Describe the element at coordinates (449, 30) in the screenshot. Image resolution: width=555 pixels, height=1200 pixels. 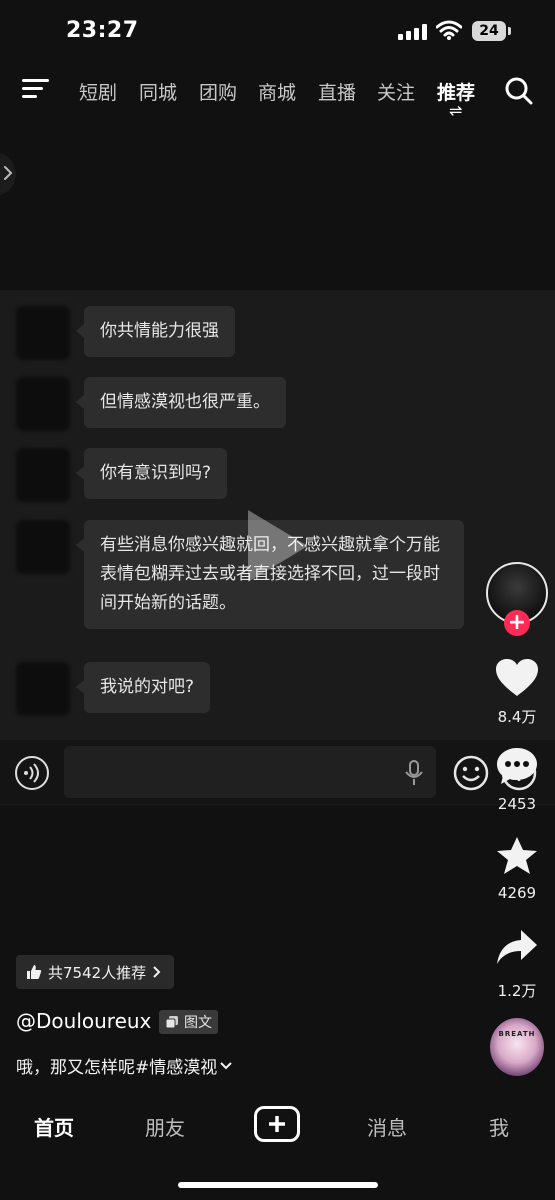
I see `wifi-icon` at that location.